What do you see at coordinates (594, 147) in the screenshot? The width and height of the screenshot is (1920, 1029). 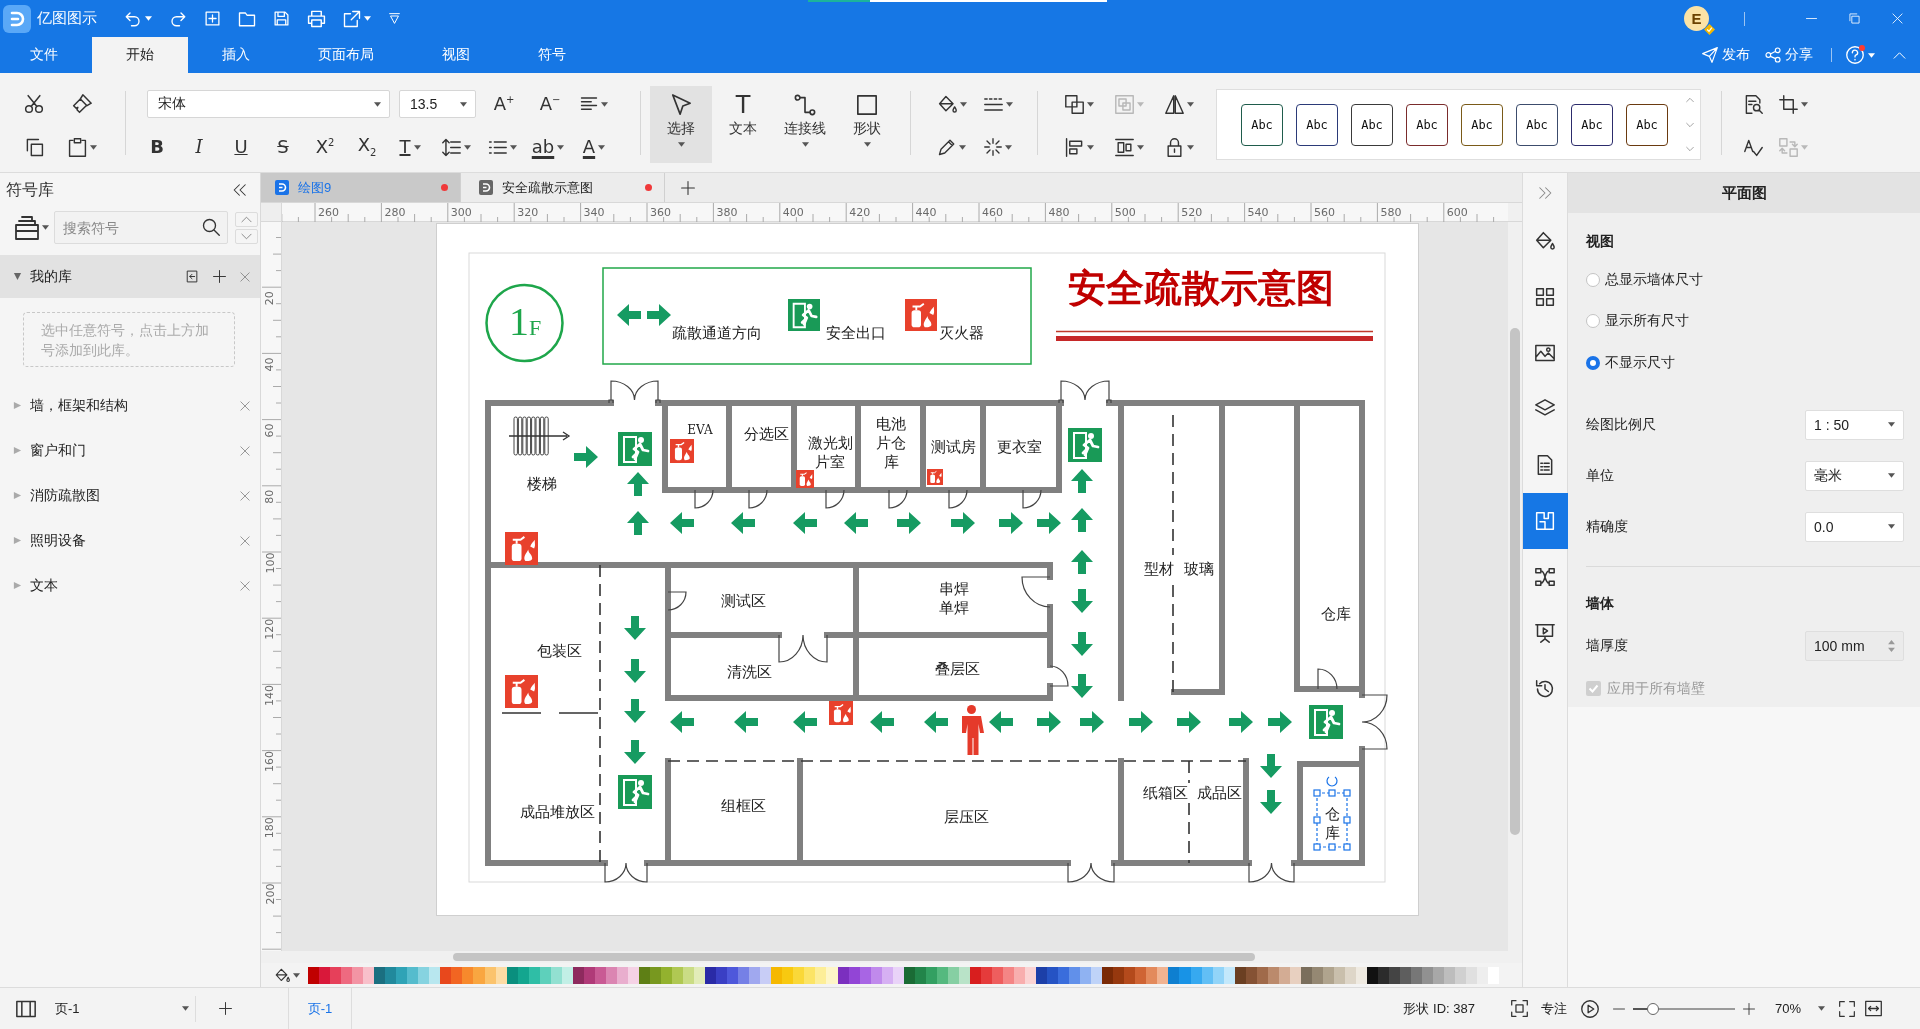 I see `font-color-button: A` at bounding box center [594, 147].